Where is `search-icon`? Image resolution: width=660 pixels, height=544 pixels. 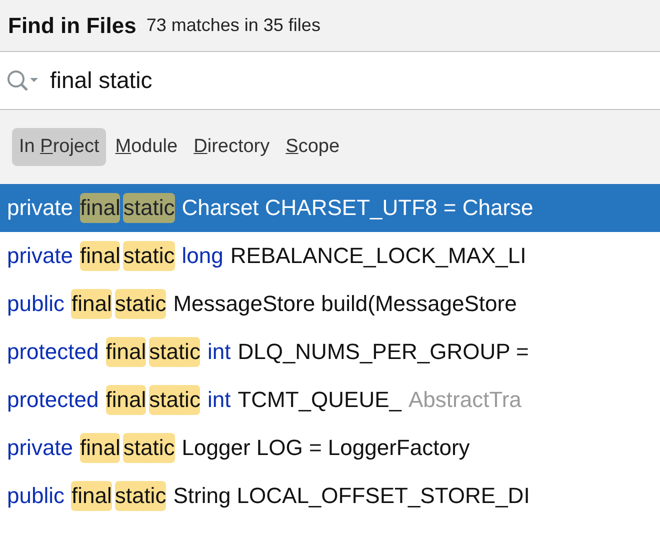 search-icon is located at coordinates (23, 81).